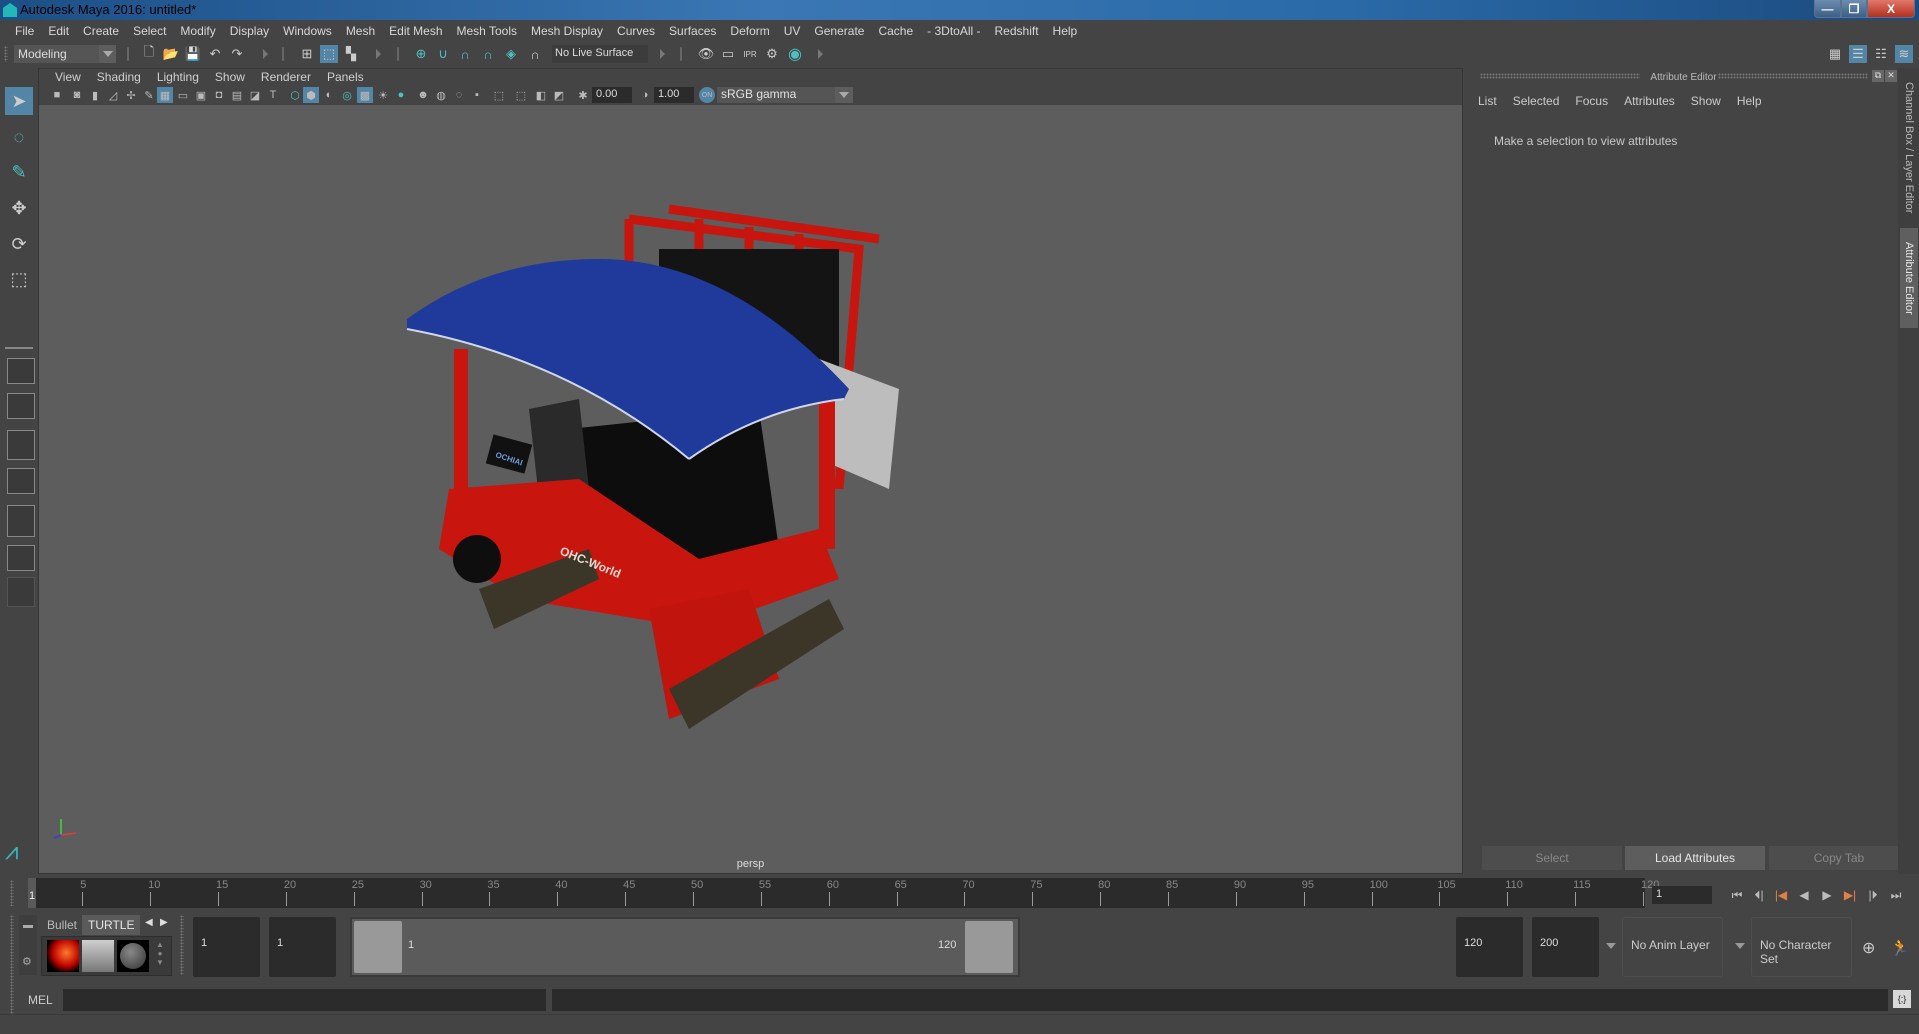 This screenshot has width=1919, height=1034. What do you see at coordinates (63, 956) in the screenshot?
I see `turtle-bake-icon` at bounding box center [63, 956].